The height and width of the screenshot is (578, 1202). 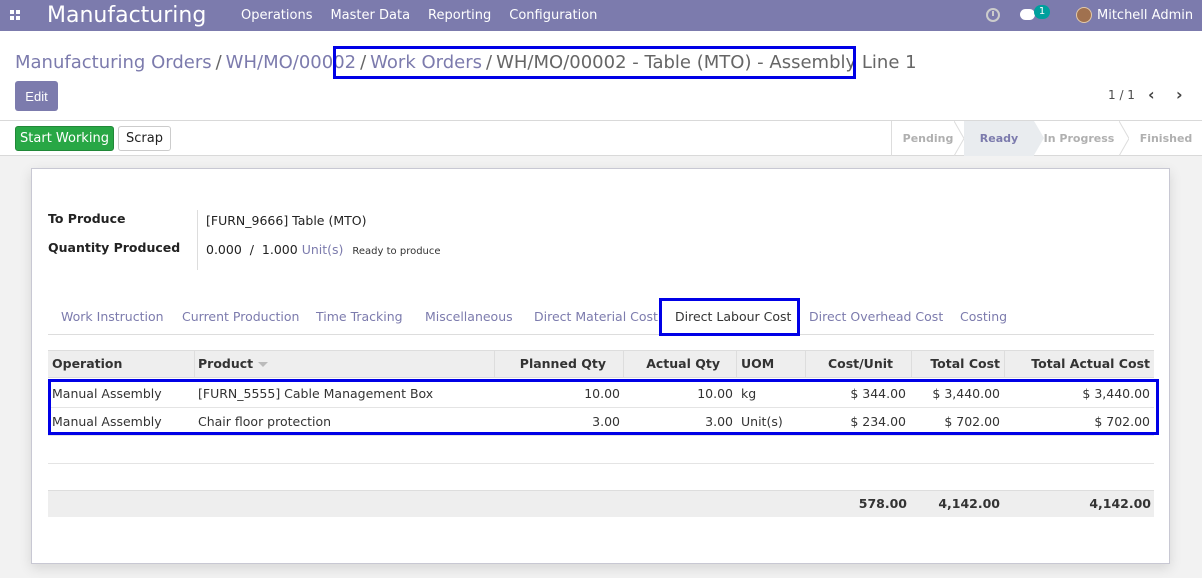 I want to click on avatar, so click(x=1084, y=15).